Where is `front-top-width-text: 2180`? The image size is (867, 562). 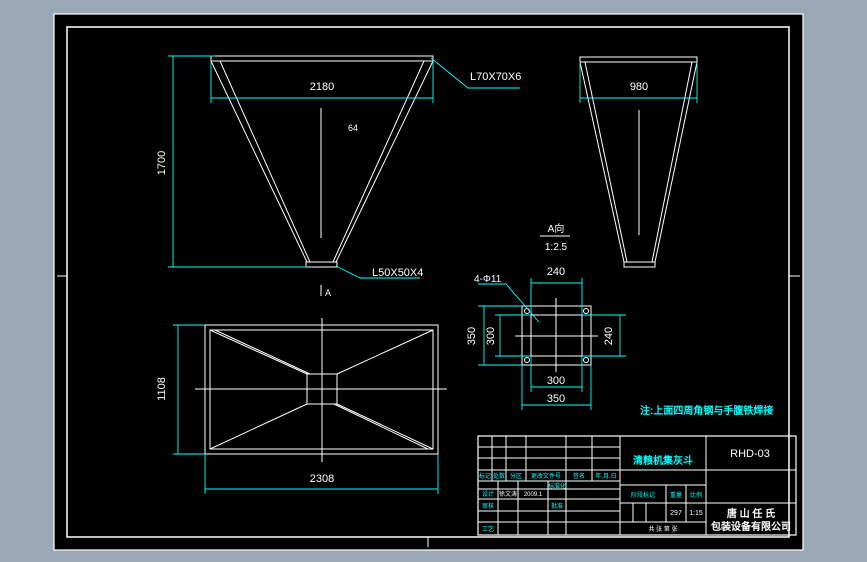
front-top-width-text: 2180 is located at coordinates (322, 87).